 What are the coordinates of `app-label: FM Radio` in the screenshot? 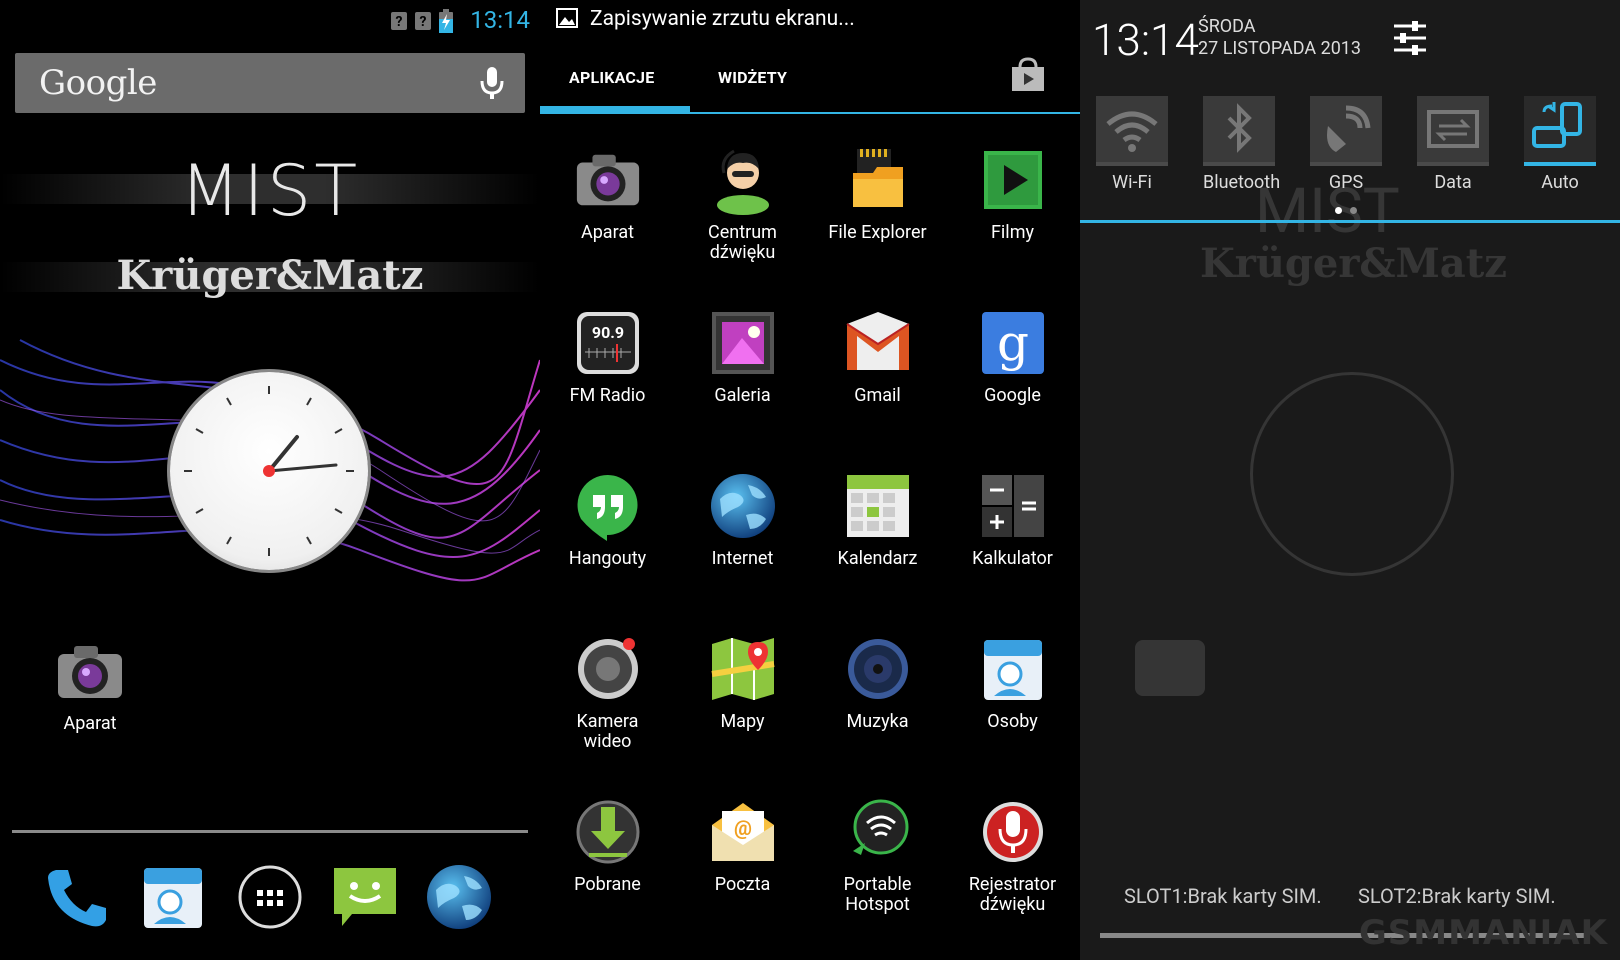 It's located at (607, 395).